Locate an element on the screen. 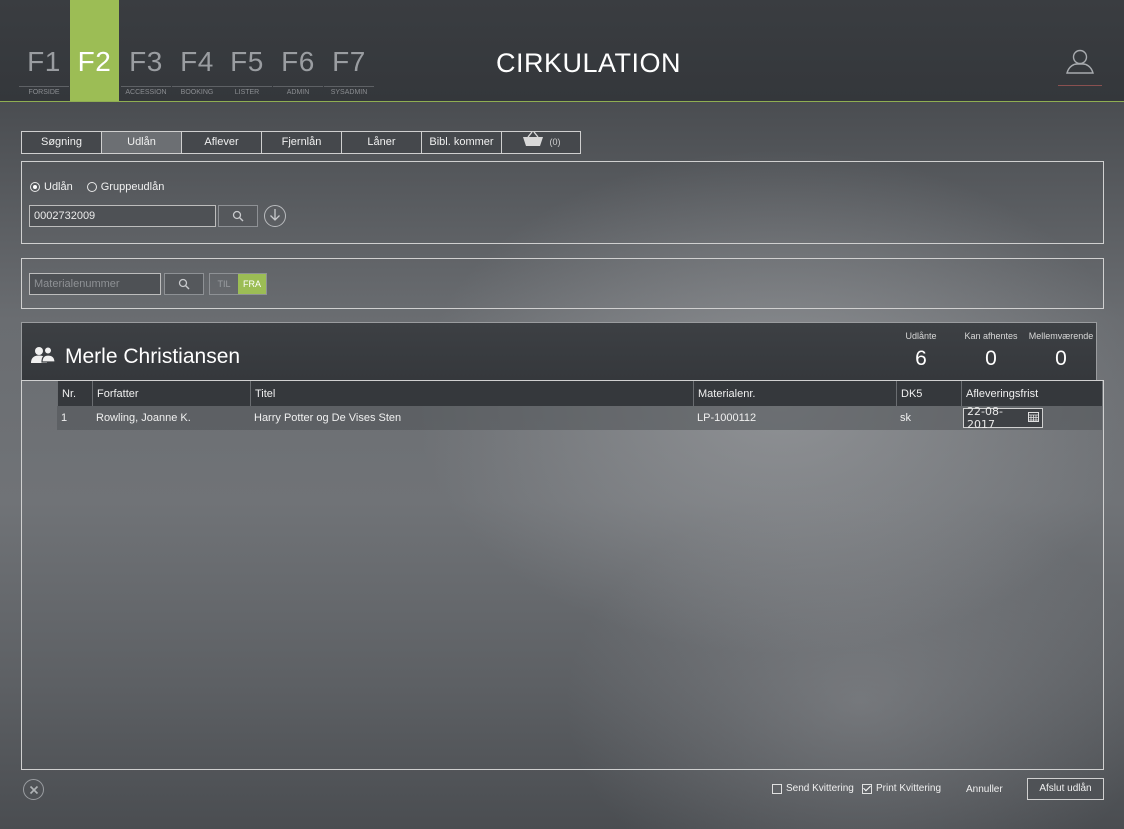 The image size is (1124, 829). stat-udlaante-label: Udlånte is located at coordinates (921, 336).